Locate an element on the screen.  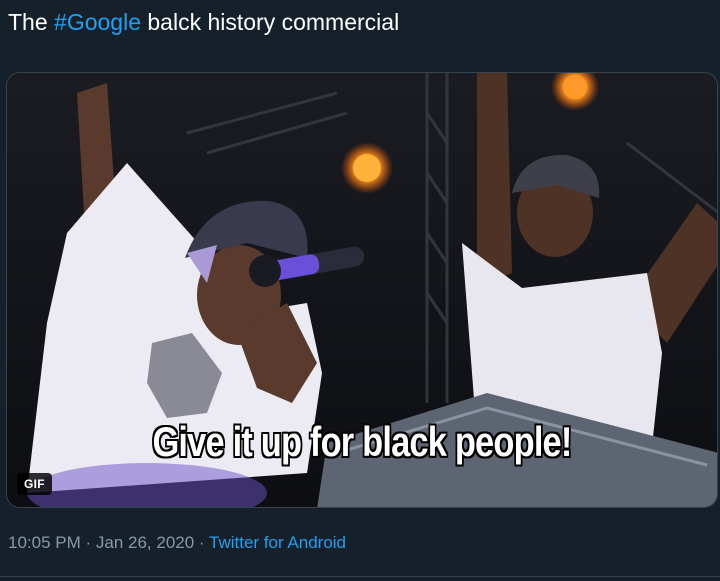
tweet-text-start: The is located at coordinates (31, 22).